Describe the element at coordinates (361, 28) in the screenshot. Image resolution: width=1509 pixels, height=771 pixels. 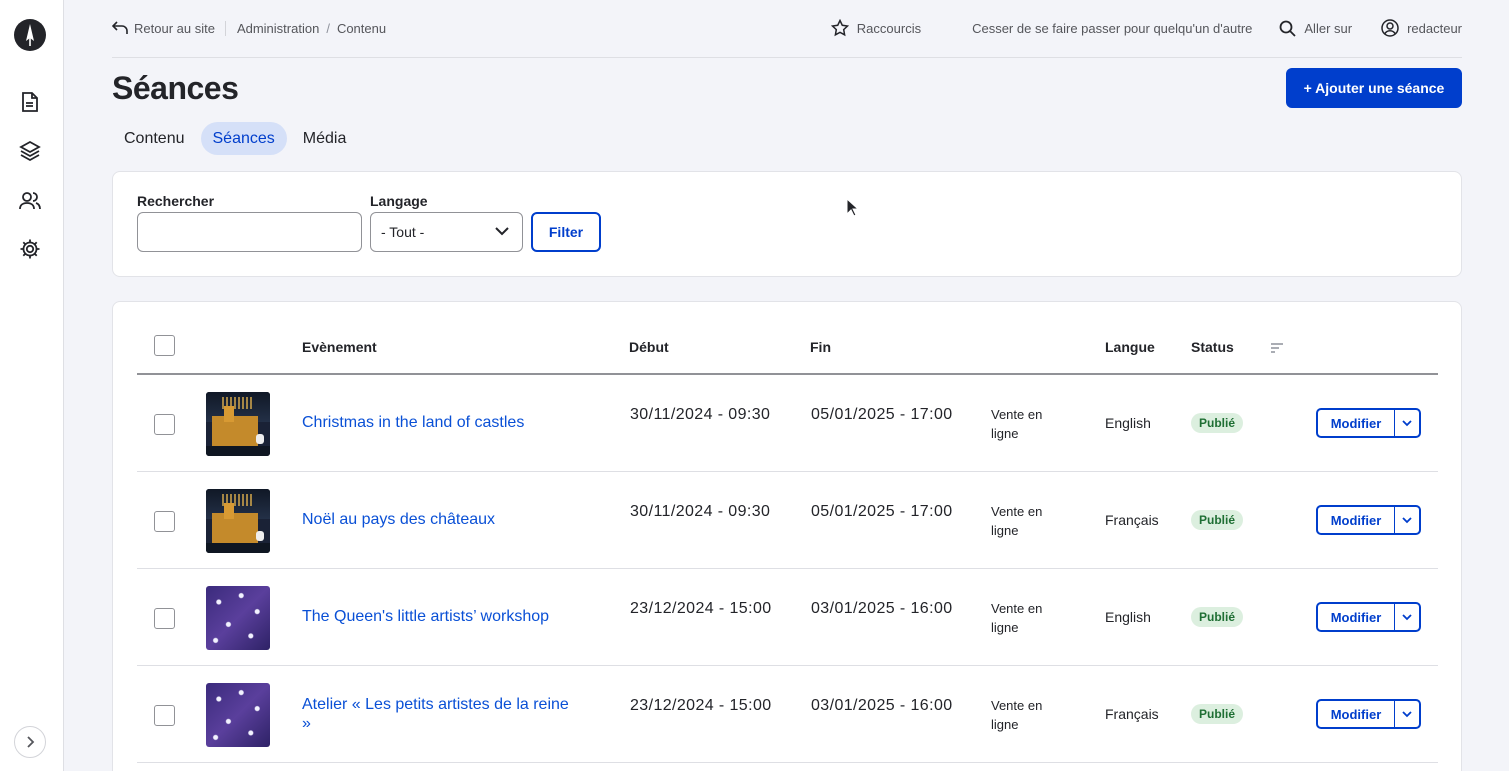
I see `breadcrumb-contenu: Contenu` at that location.